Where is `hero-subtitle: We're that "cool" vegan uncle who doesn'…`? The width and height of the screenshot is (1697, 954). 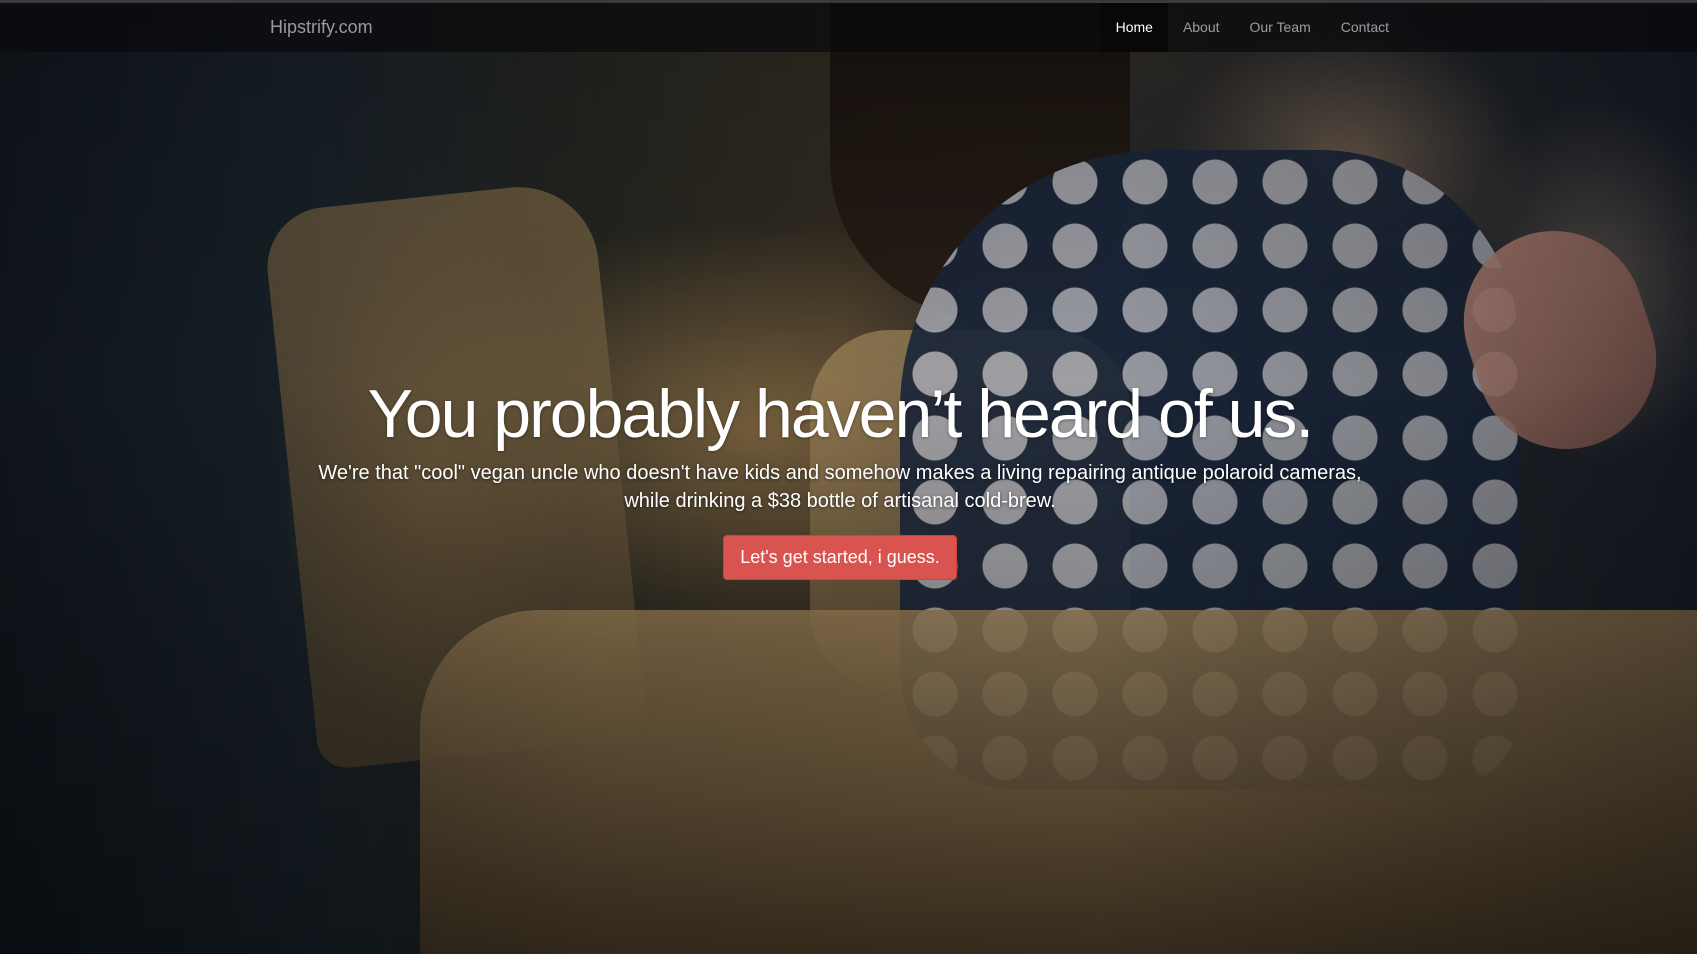 hero-subtitle: We're that "cool" vegan uncle who doesn'… is located at coordinates (840, 487).